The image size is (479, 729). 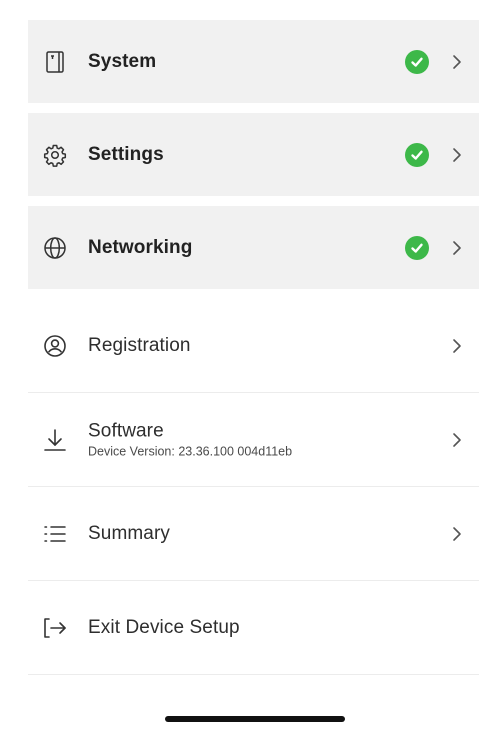 I want to click on download-icon, so click(x=55, y=440).